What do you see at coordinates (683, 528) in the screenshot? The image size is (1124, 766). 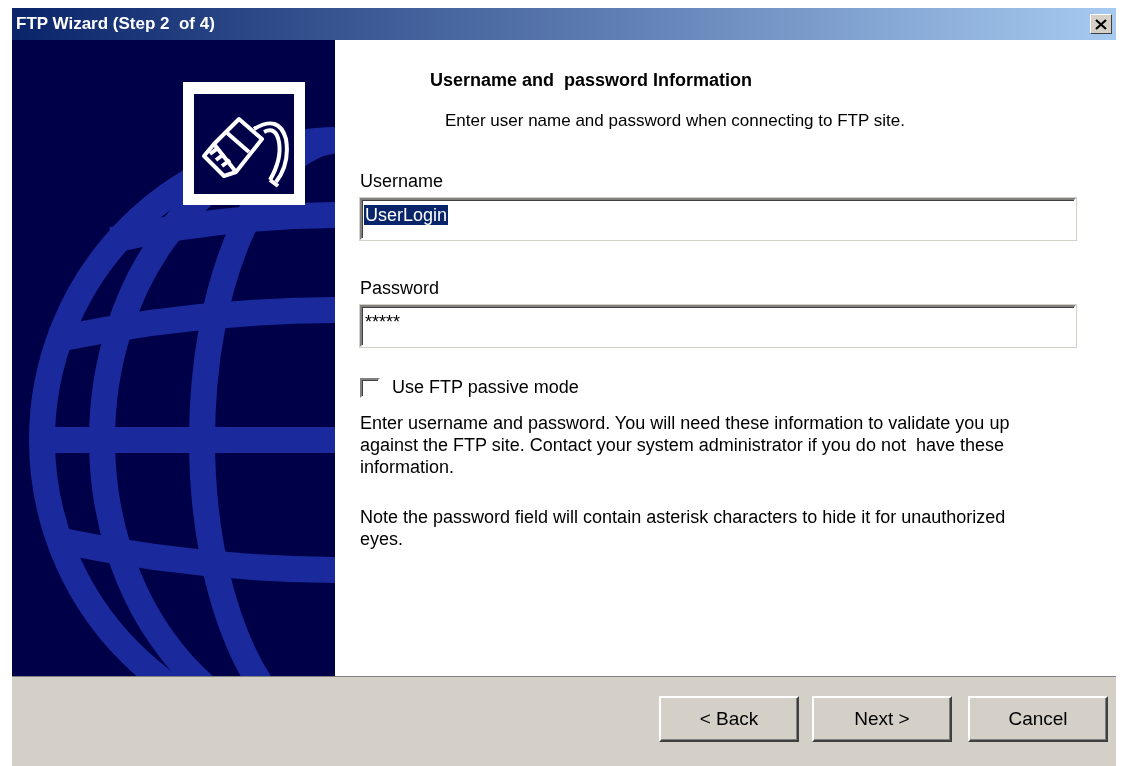 I see `info-paragraph: Note the password field will contain asterisk characters to hide it for unauthorized eyes.` at bounding box center [683, 528].